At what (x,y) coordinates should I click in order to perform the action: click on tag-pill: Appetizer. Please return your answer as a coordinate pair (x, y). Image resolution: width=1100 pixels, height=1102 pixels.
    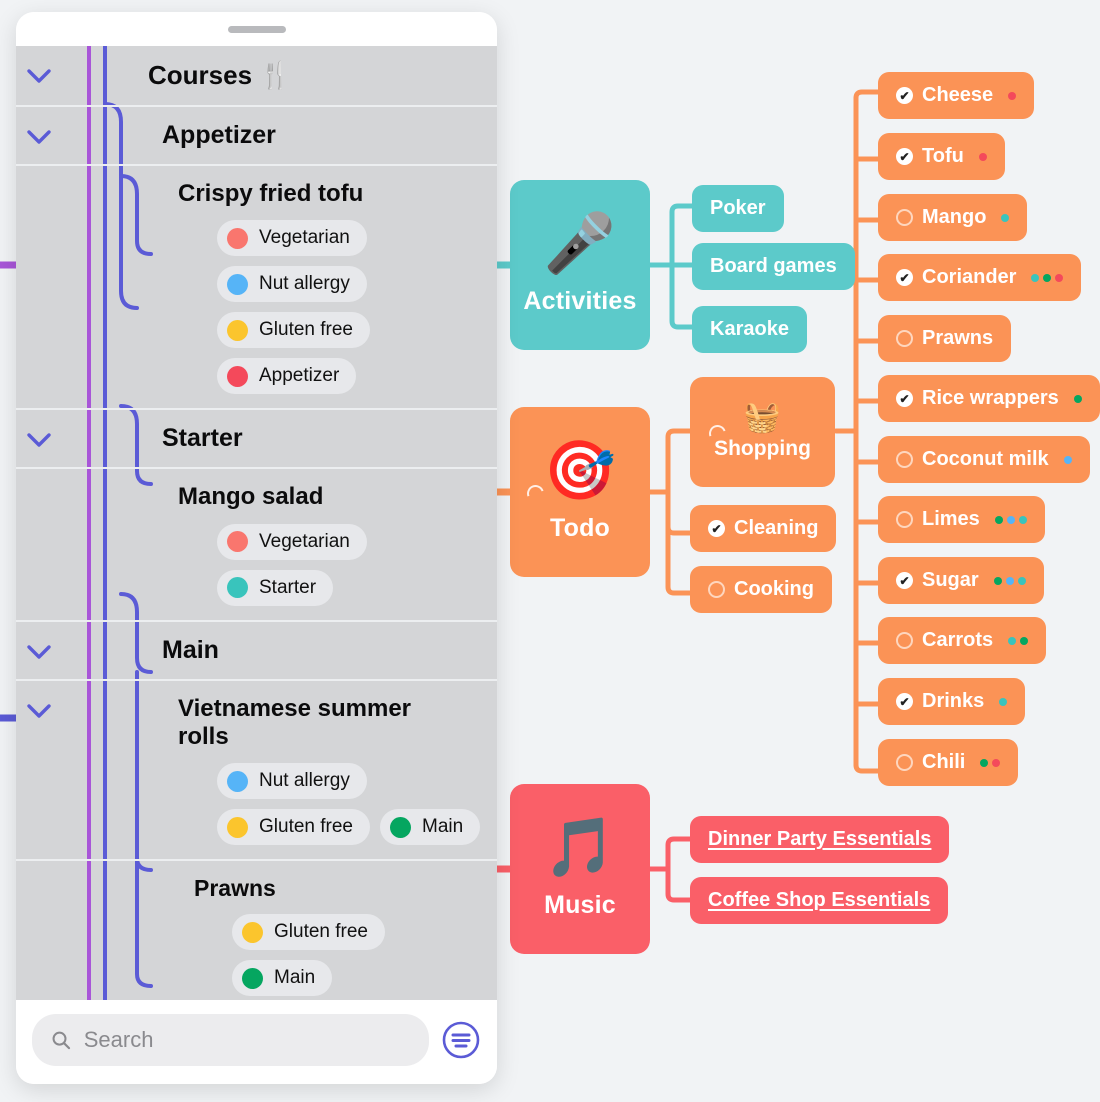
    Looking at the image, I should click on (287, 376).